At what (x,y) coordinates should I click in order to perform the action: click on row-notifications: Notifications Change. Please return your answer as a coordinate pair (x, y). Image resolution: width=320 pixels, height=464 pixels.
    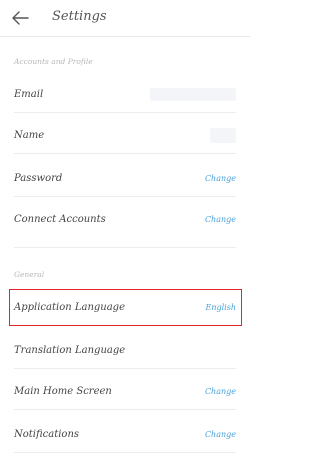
    Looking at the image, I should click on (125, 435).